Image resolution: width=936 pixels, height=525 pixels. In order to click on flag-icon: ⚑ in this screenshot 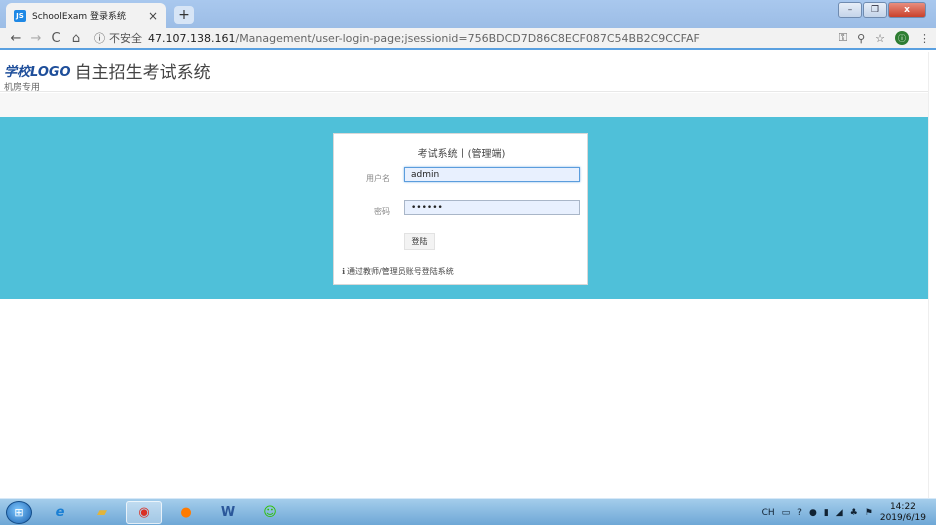, I will do `click(869, 513)`.